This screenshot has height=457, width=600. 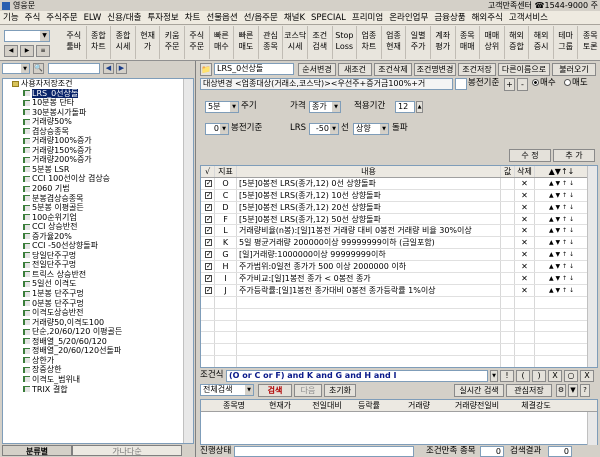 What do you see at coordinates (37, 450) in the screenshot?
I see `tab-category: 분류별` at bounding box center [37, 450].